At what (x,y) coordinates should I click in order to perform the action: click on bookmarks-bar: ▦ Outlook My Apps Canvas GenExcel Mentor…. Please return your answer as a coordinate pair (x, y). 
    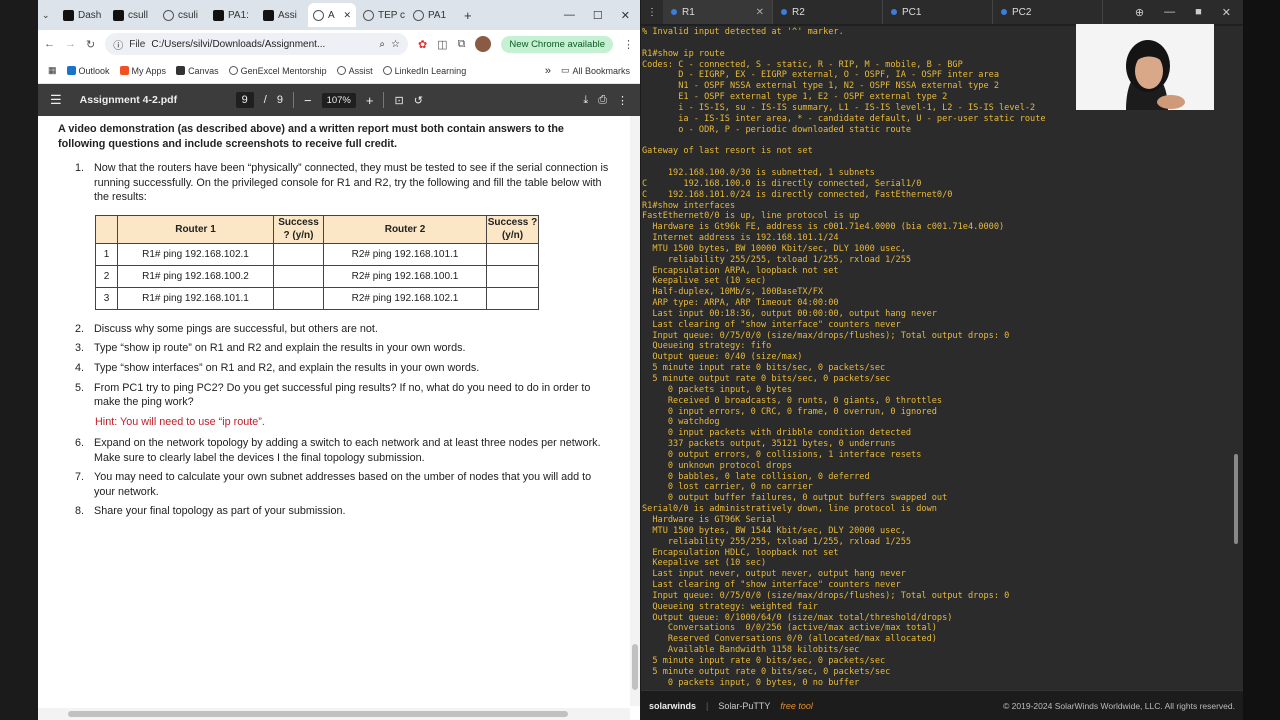
    Looking at the image, I should click on (339, 71).